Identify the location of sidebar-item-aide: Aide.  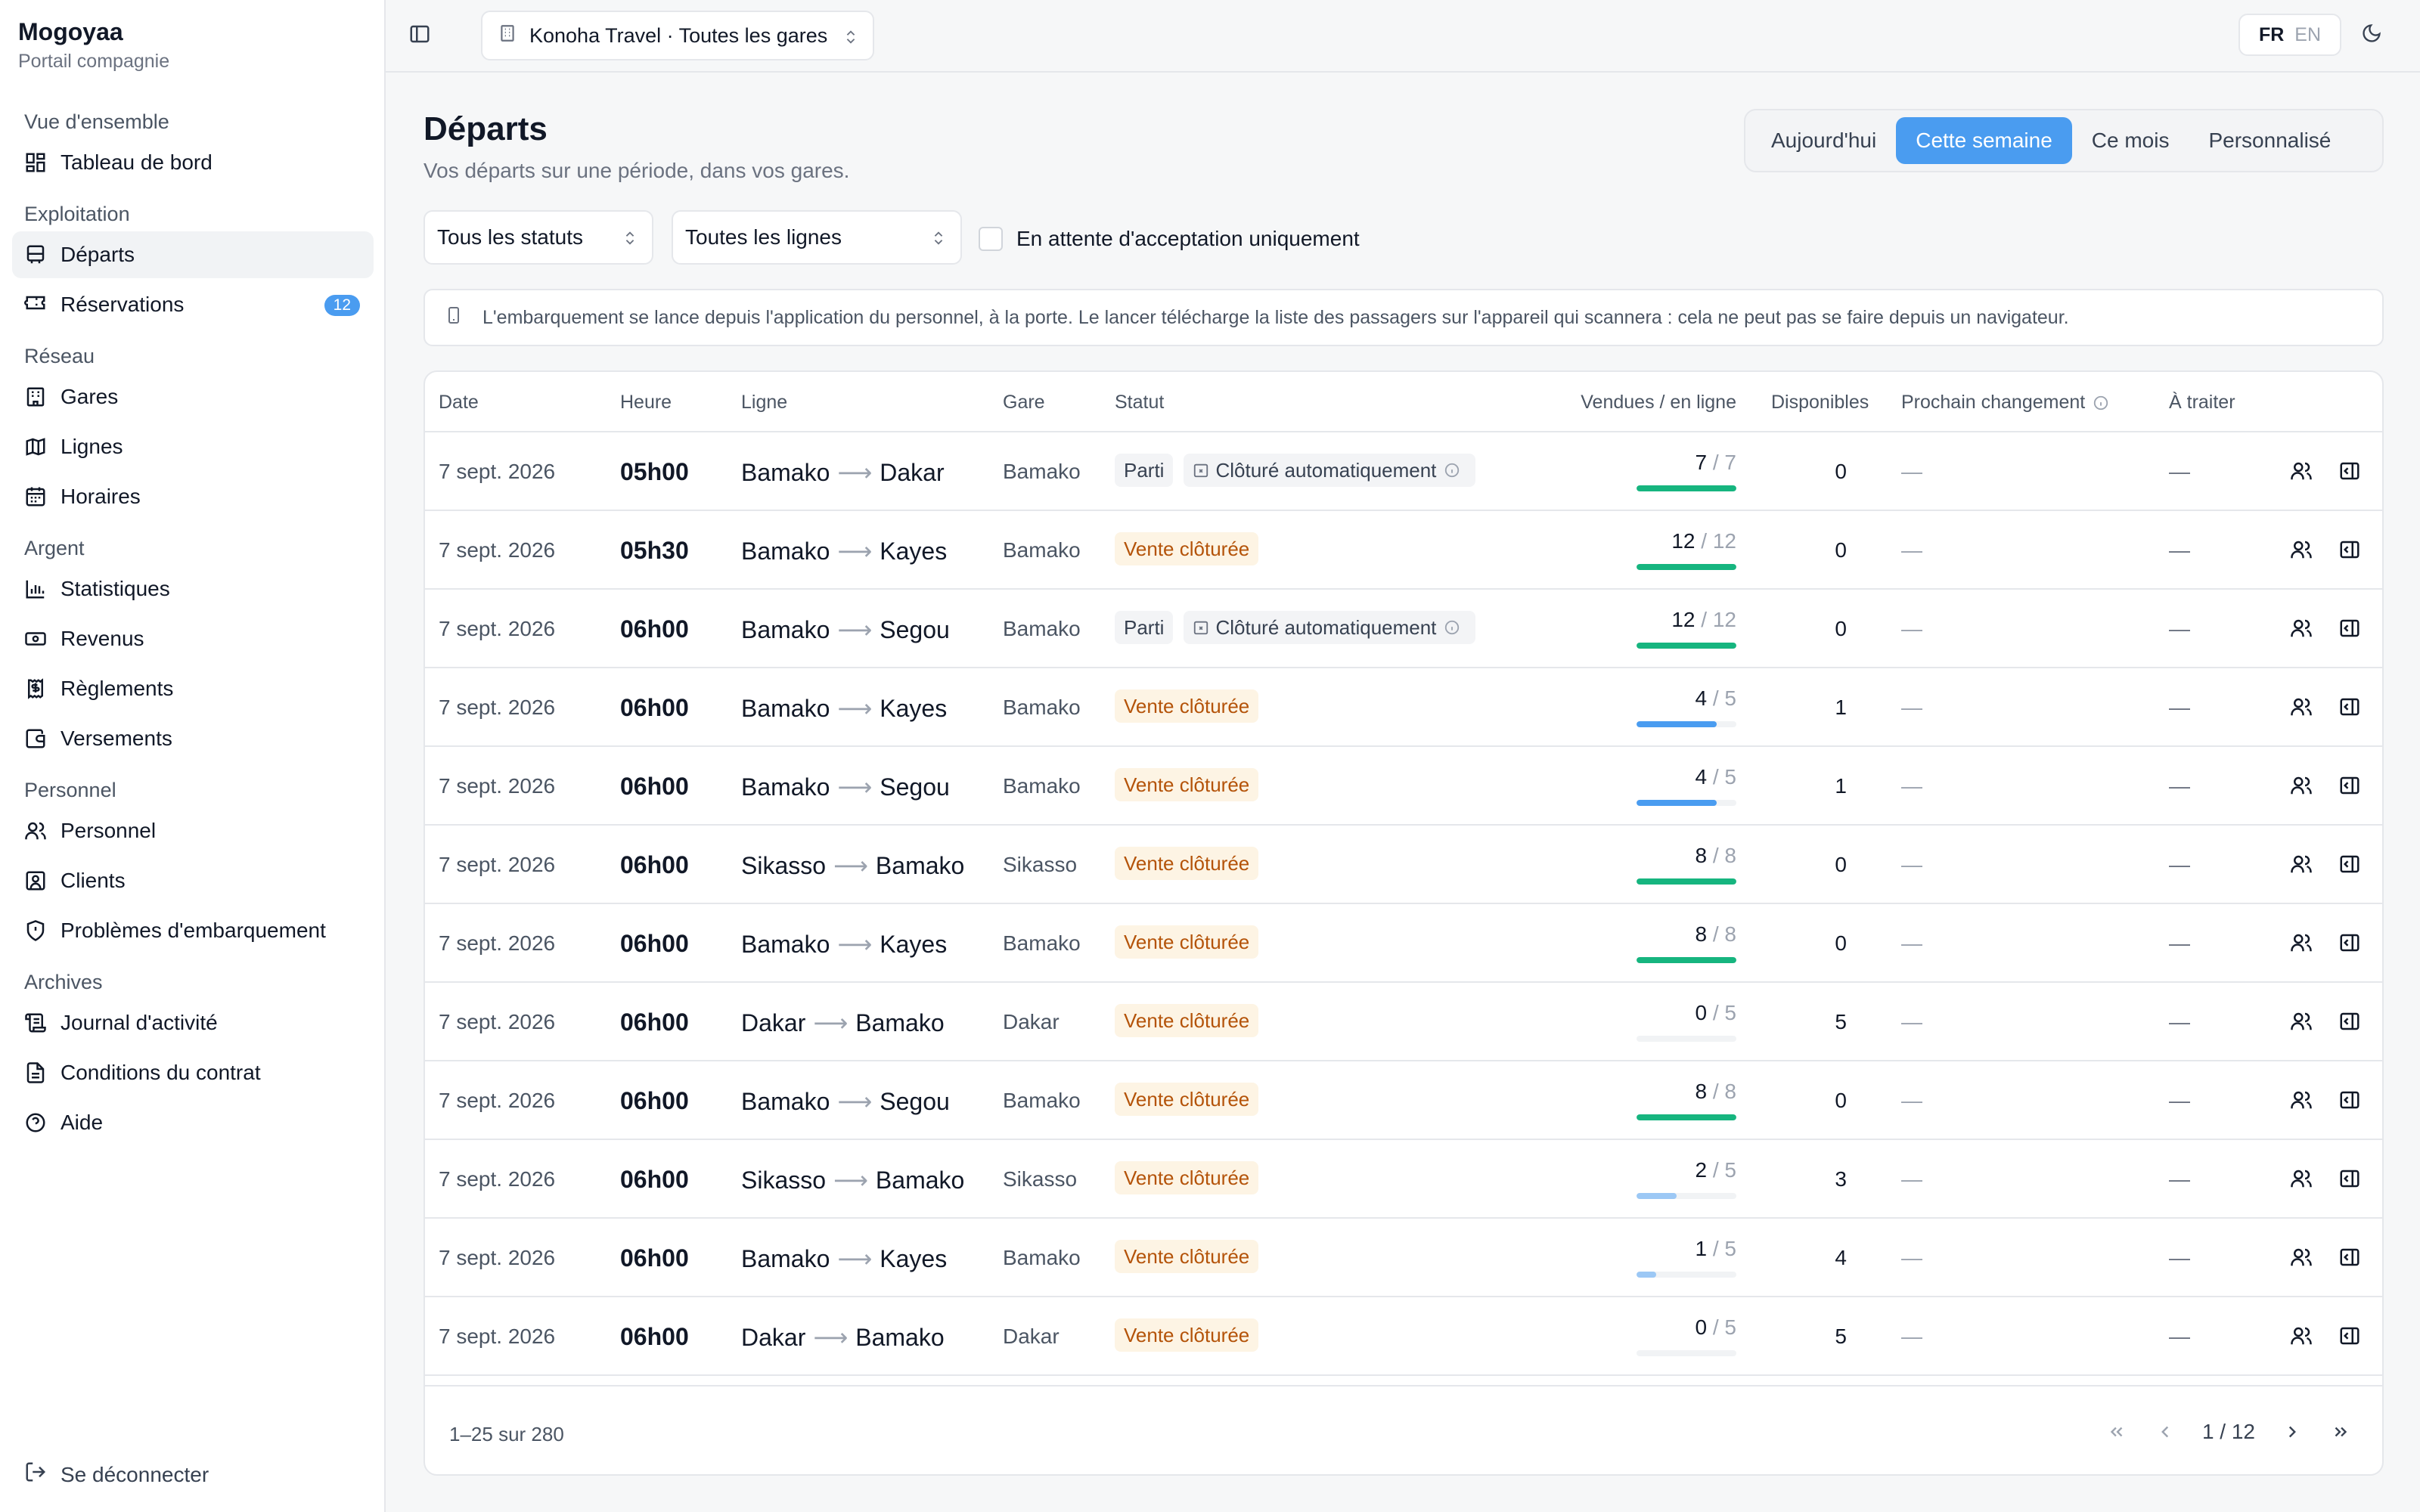
(193, 1122).